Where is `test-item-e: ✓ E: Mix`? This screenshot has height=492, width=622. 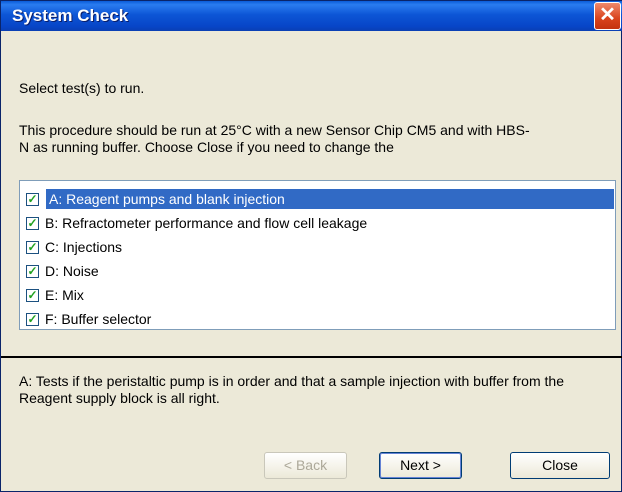 test-item-e: ✓ E: Mix is located at coordinates (317, 295).